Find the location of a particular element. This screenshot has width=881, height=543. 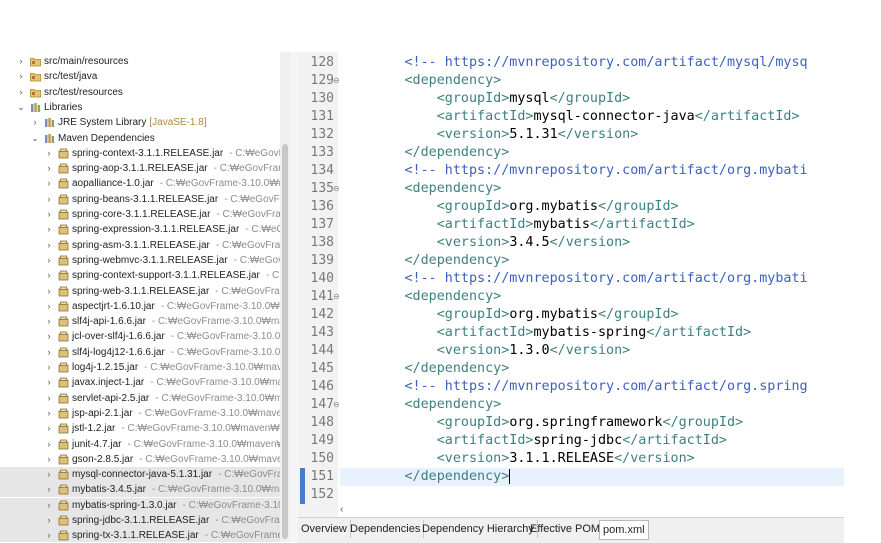

code-line: <version>3.1.1.RELEASE</version> is located at coordinates (517, 459).